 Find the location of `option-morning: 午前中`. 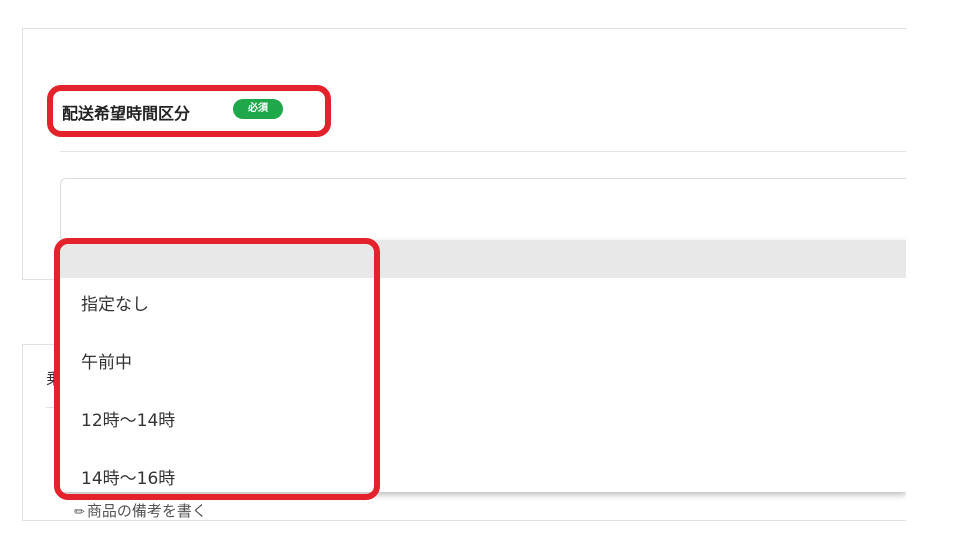

option-morning: 午前中 is located at coordinates (483, 365).